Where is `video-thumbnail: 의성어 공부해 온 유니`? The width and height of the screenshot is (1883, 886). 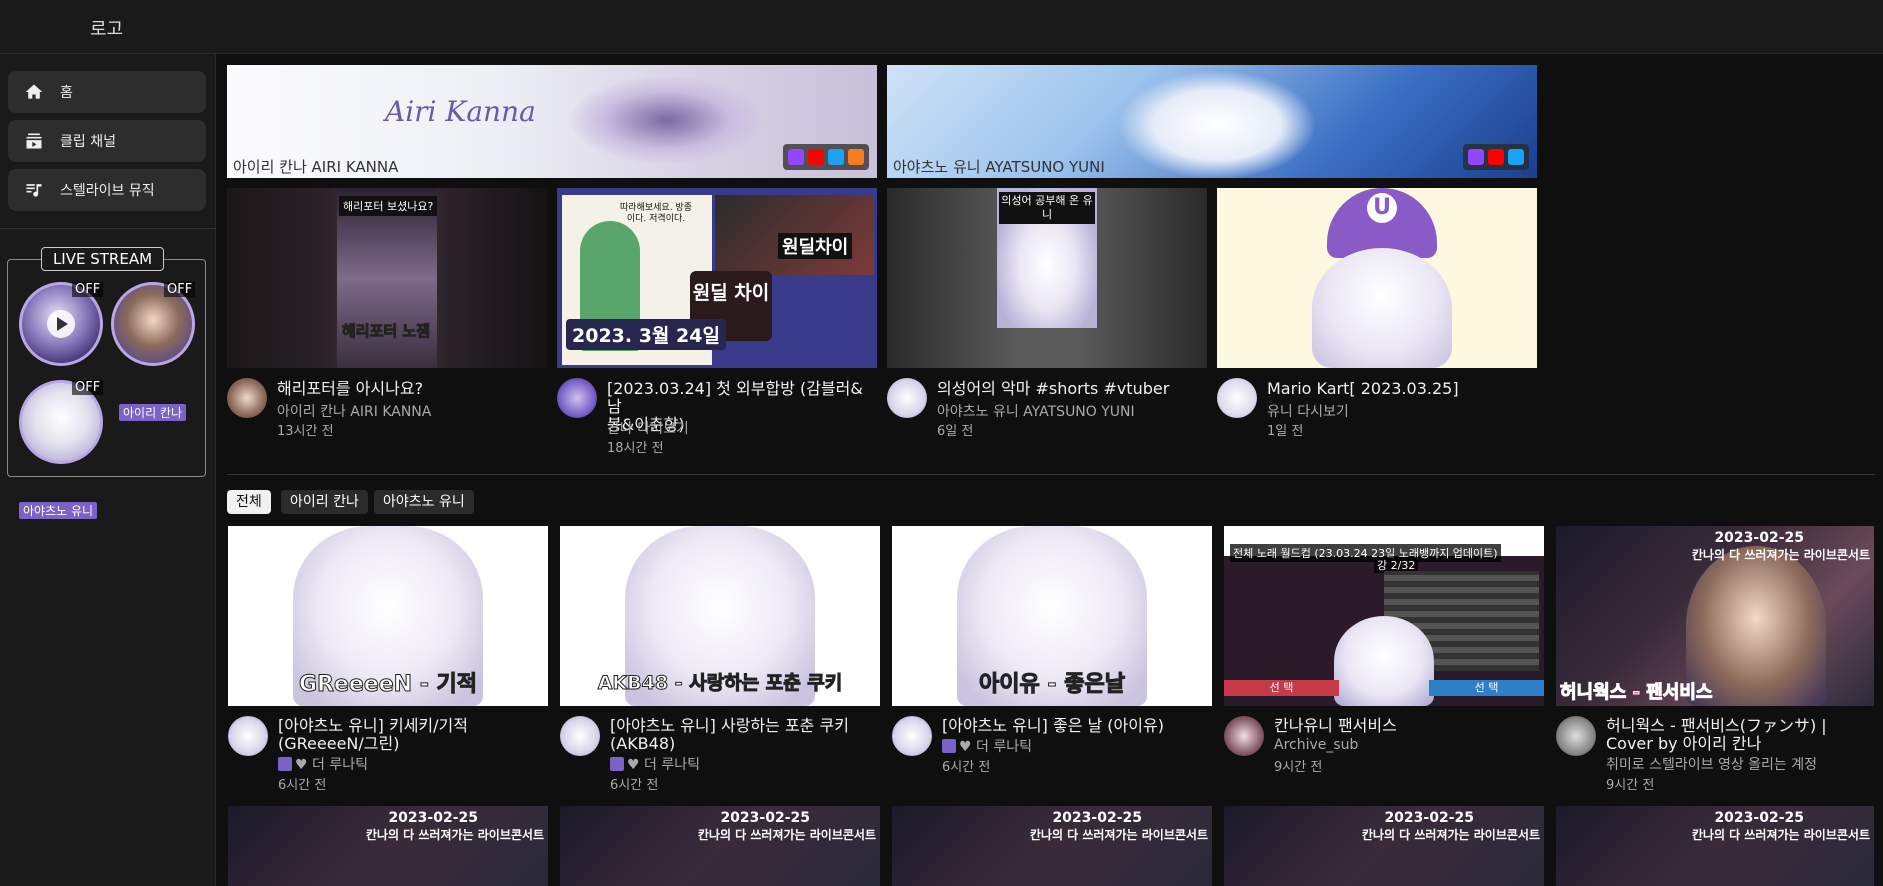
video-thumbnail: 의성어 공부해 온 유니 is located at coordinates (1047, 278).